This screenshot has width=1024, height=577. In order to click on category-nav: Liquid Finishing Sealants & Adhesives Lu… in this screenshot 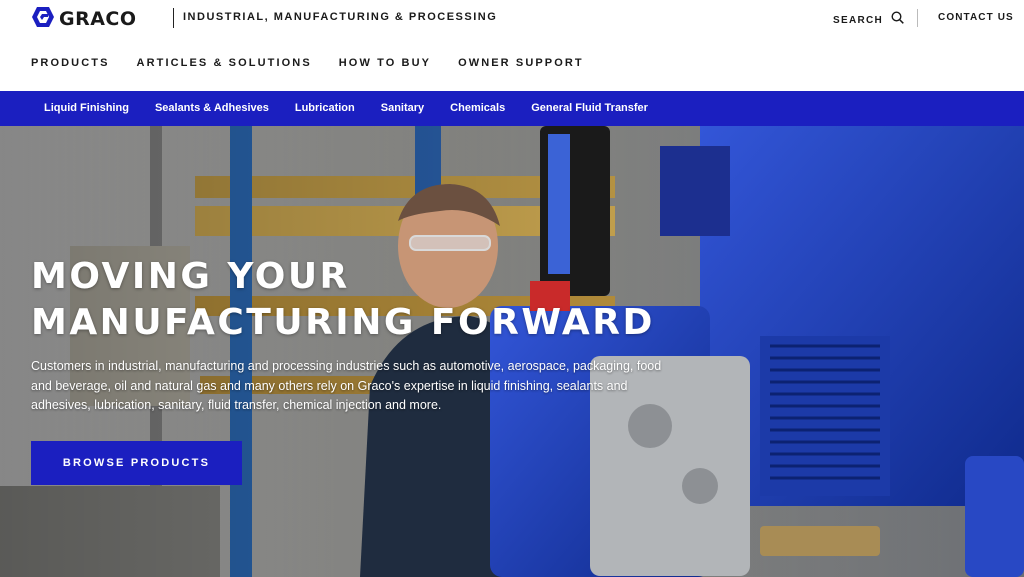, I will do `click(512, 108)`.